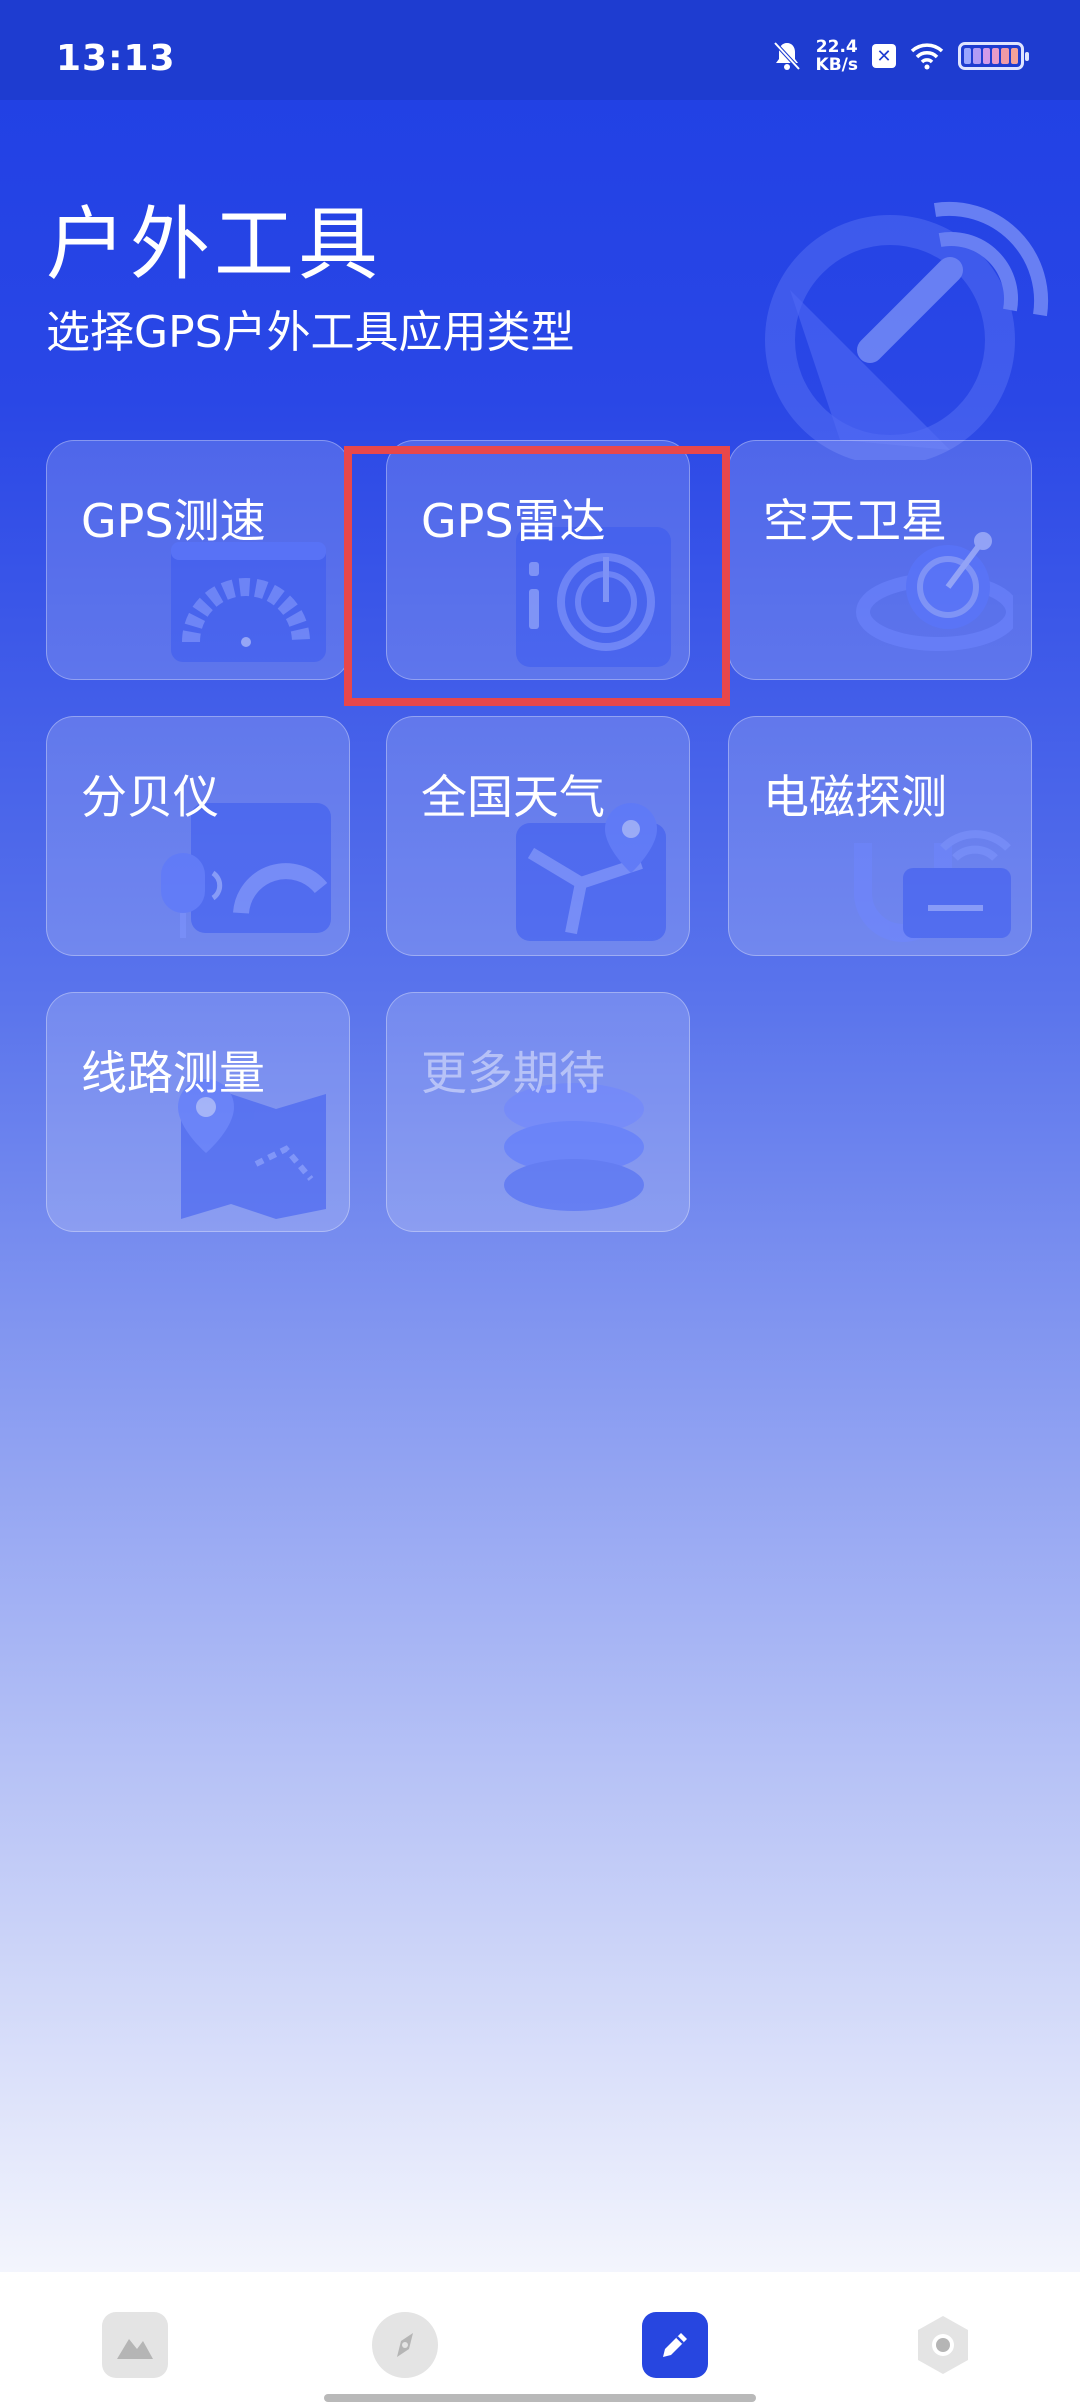  I want to click on tile-label: 电磁探测, so click(855, 797).